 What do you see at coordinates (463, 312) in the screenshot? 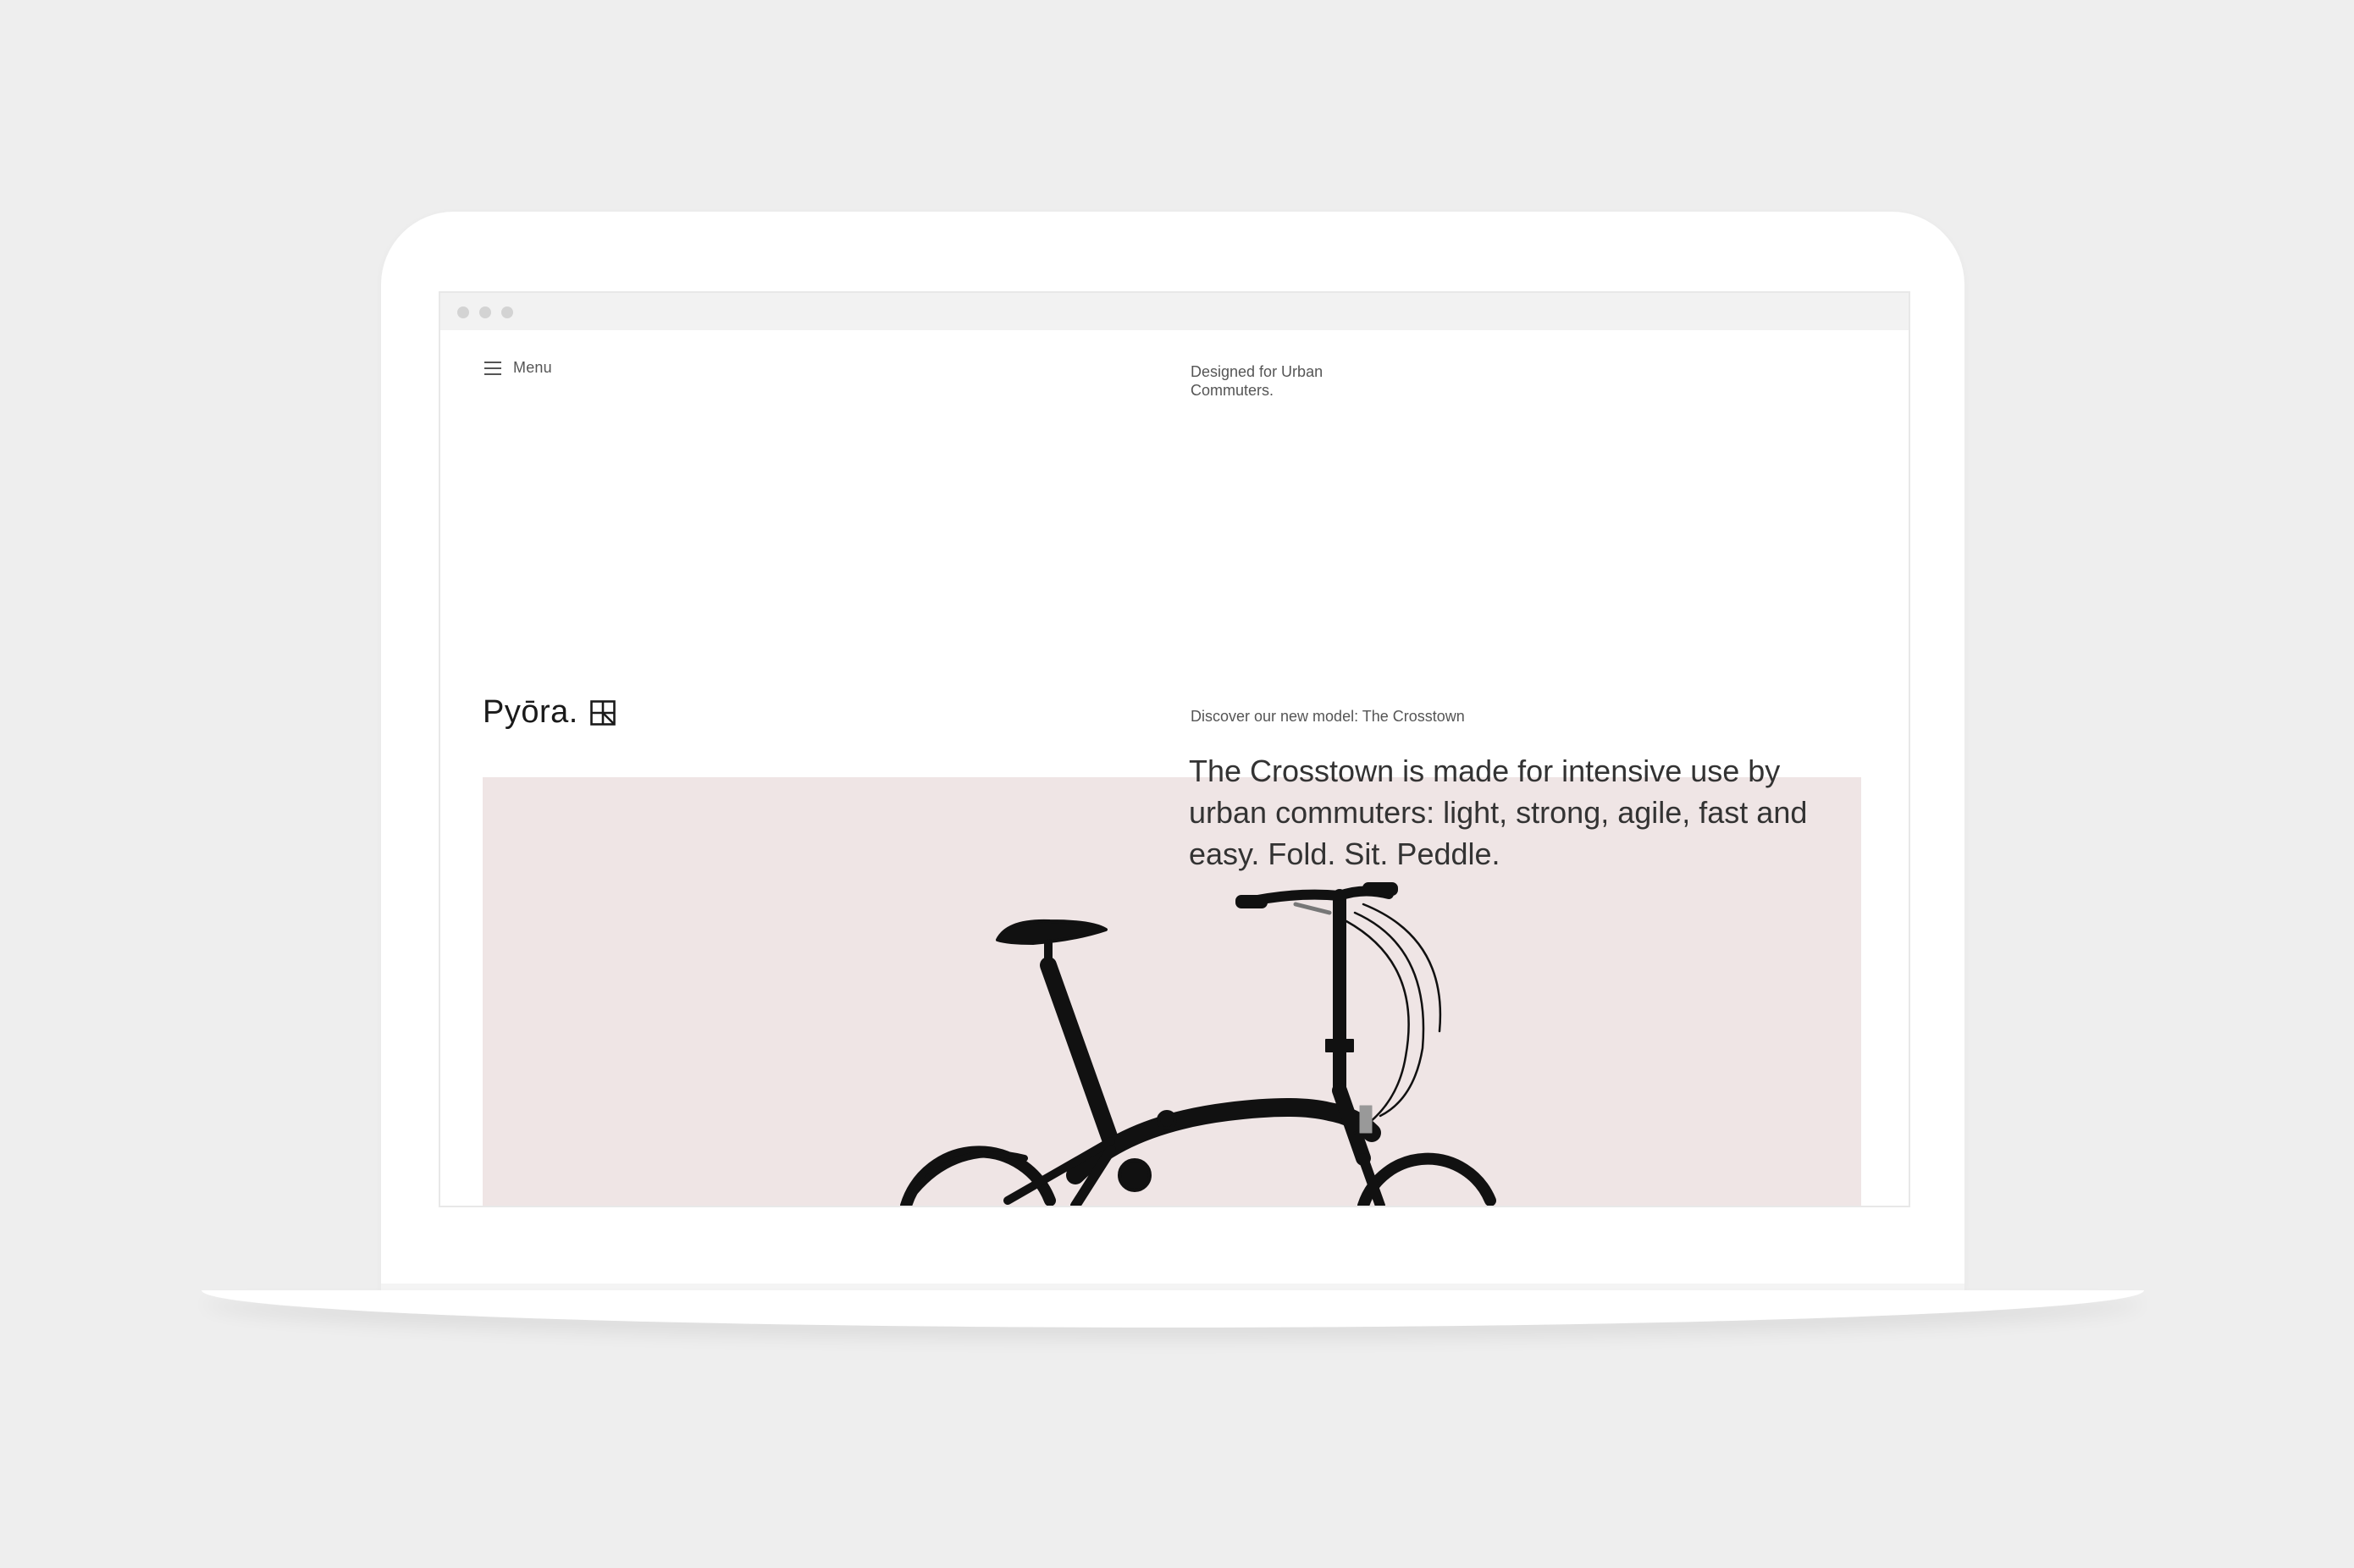
I see `window-close-dot` at bounding box center [463, 312].